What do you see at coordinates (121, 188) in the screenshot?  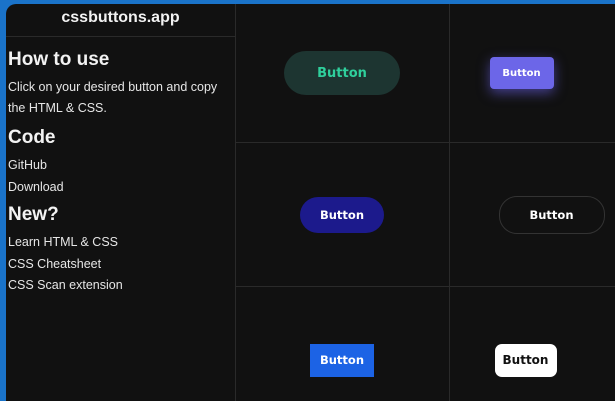 I see `download-link: Download` at bounding box center [121, 188].